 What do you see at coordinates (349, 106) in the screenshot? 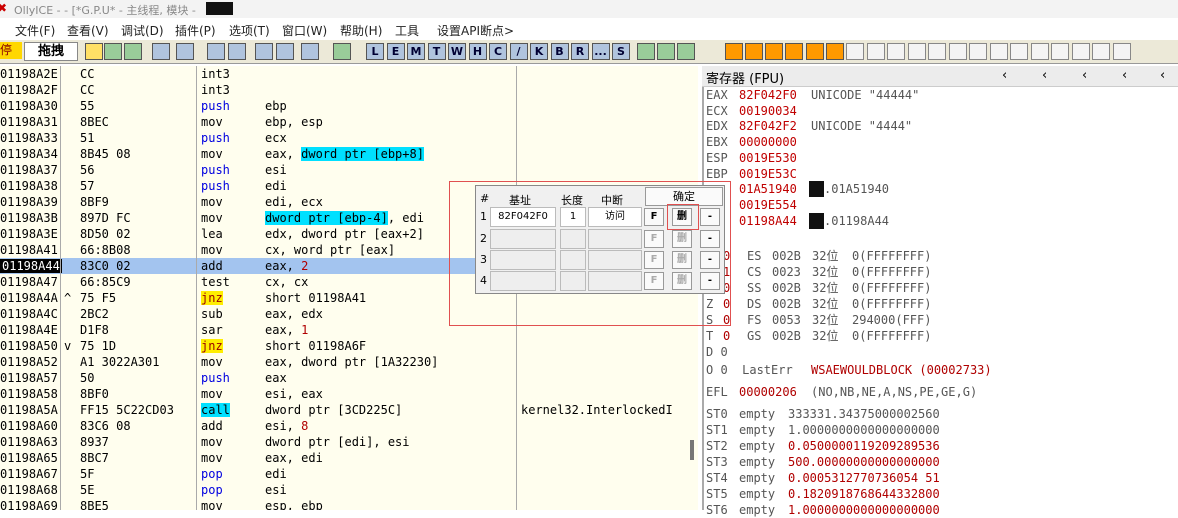
I see `disasm-row: 01198A30 55 push ebp` at bounding box center [349, 106].